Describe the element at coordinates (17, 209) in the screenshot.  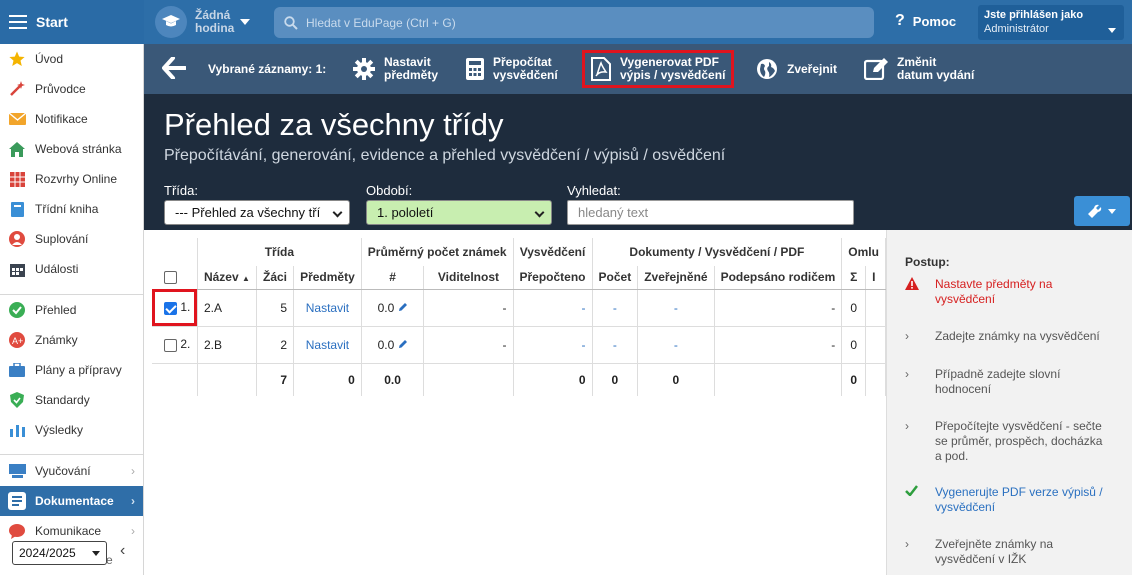
I see `book-icon` at that location.